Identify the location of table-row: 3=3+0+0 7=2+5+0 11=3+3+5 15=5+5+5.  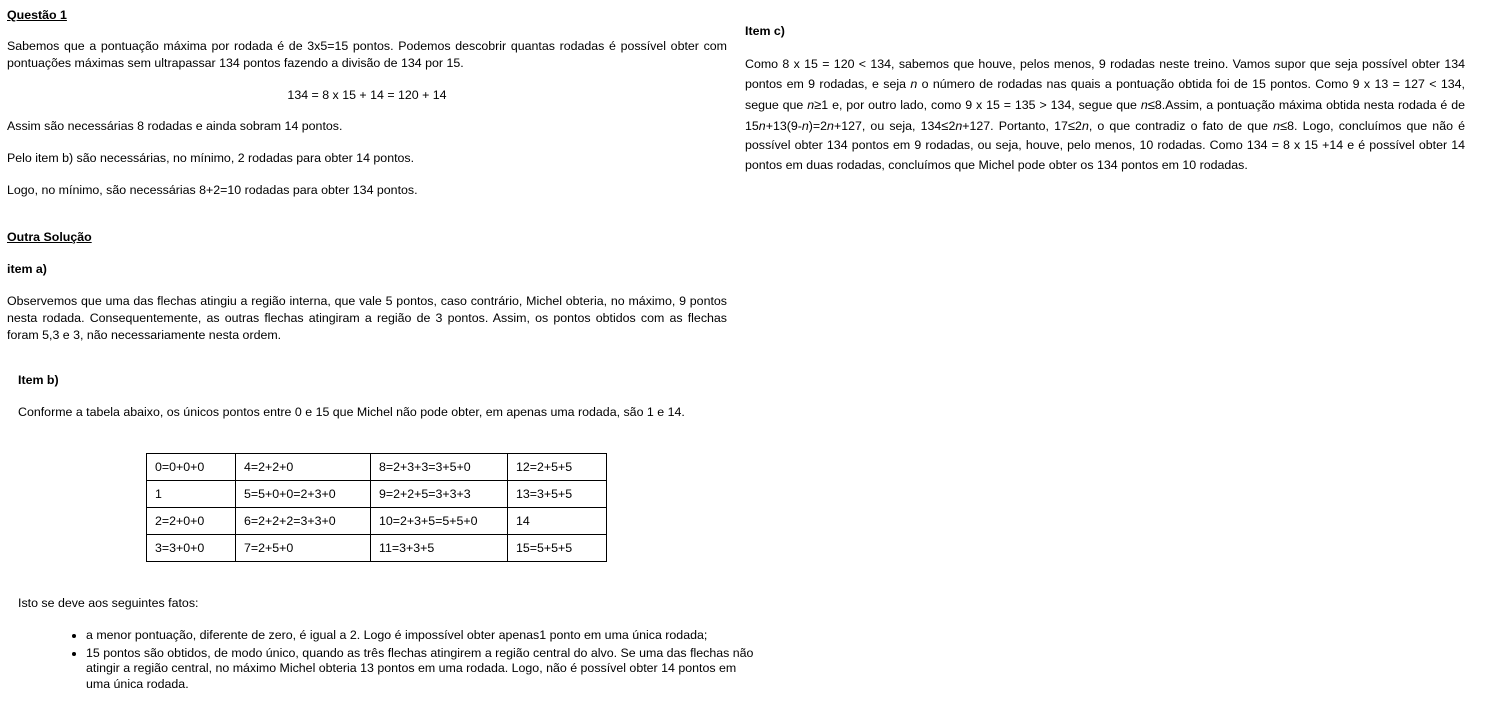
(376, 548).